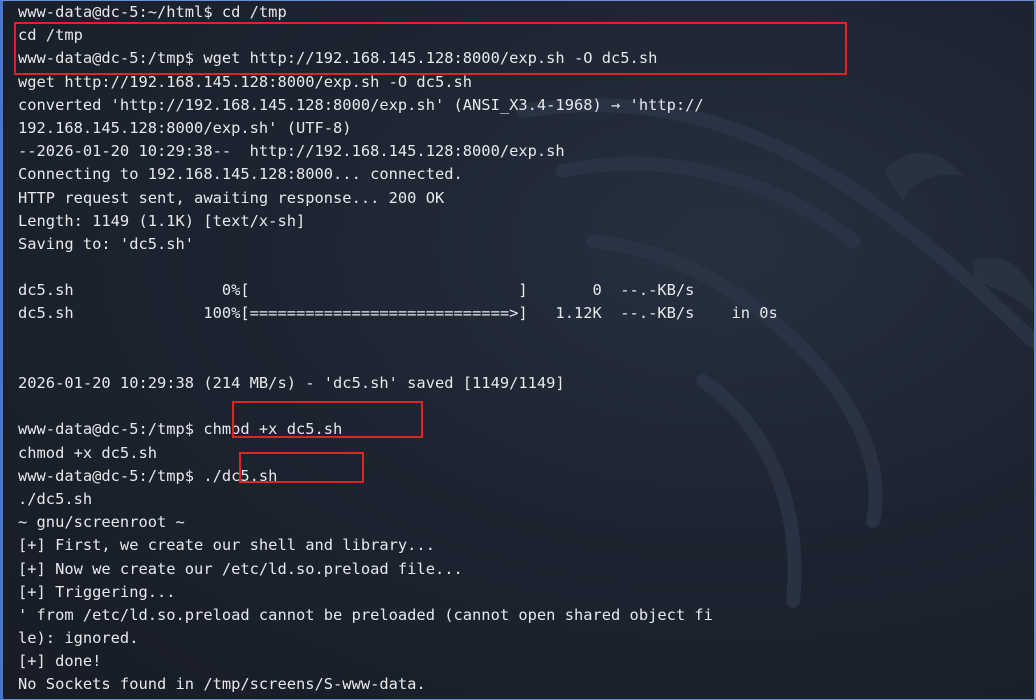 This screenshot has width=1036, height=700. I want to click on terminal-line: le): ignored., so click(78, 638).